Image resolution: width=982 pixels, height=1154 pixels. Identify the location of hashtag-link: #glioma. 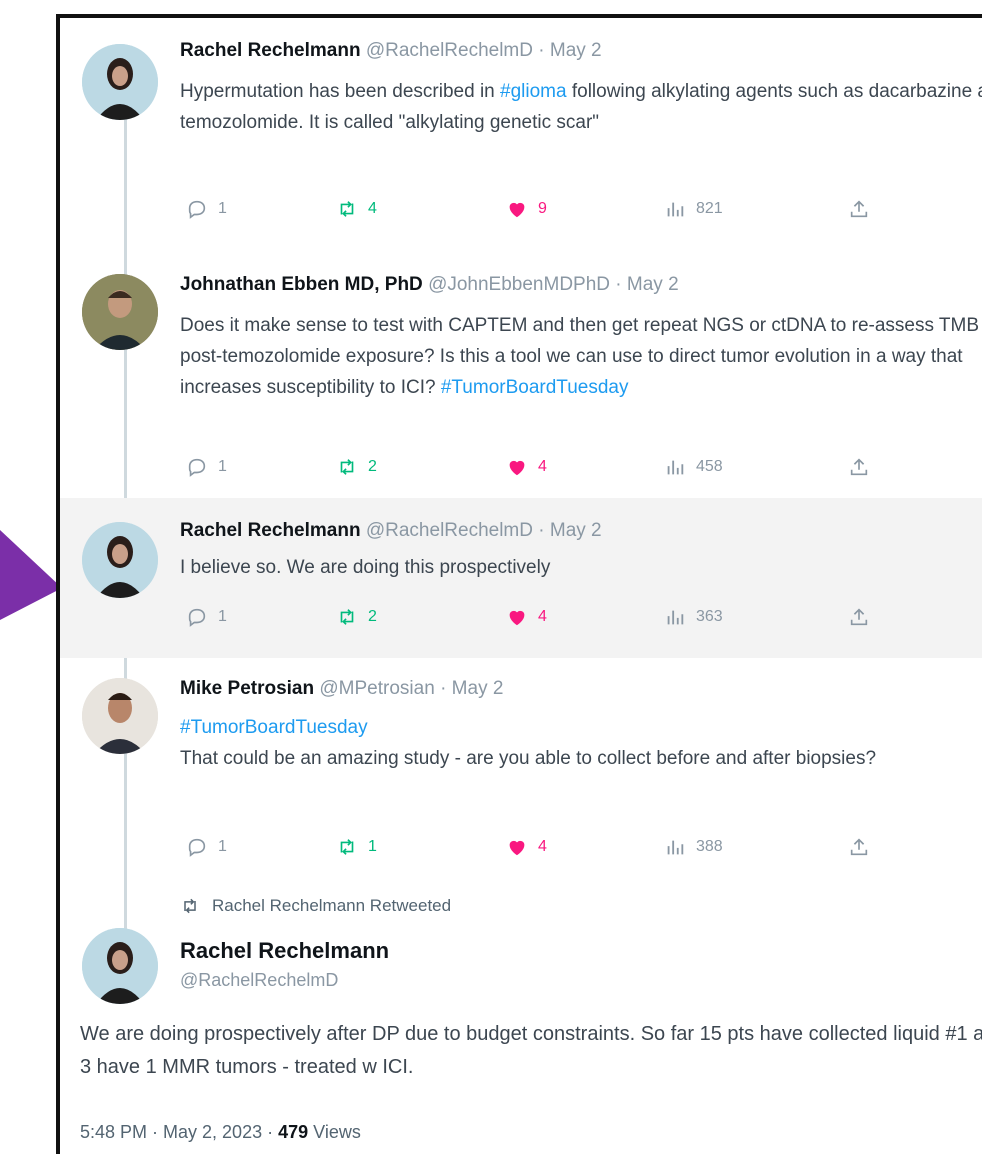
(533, 91).